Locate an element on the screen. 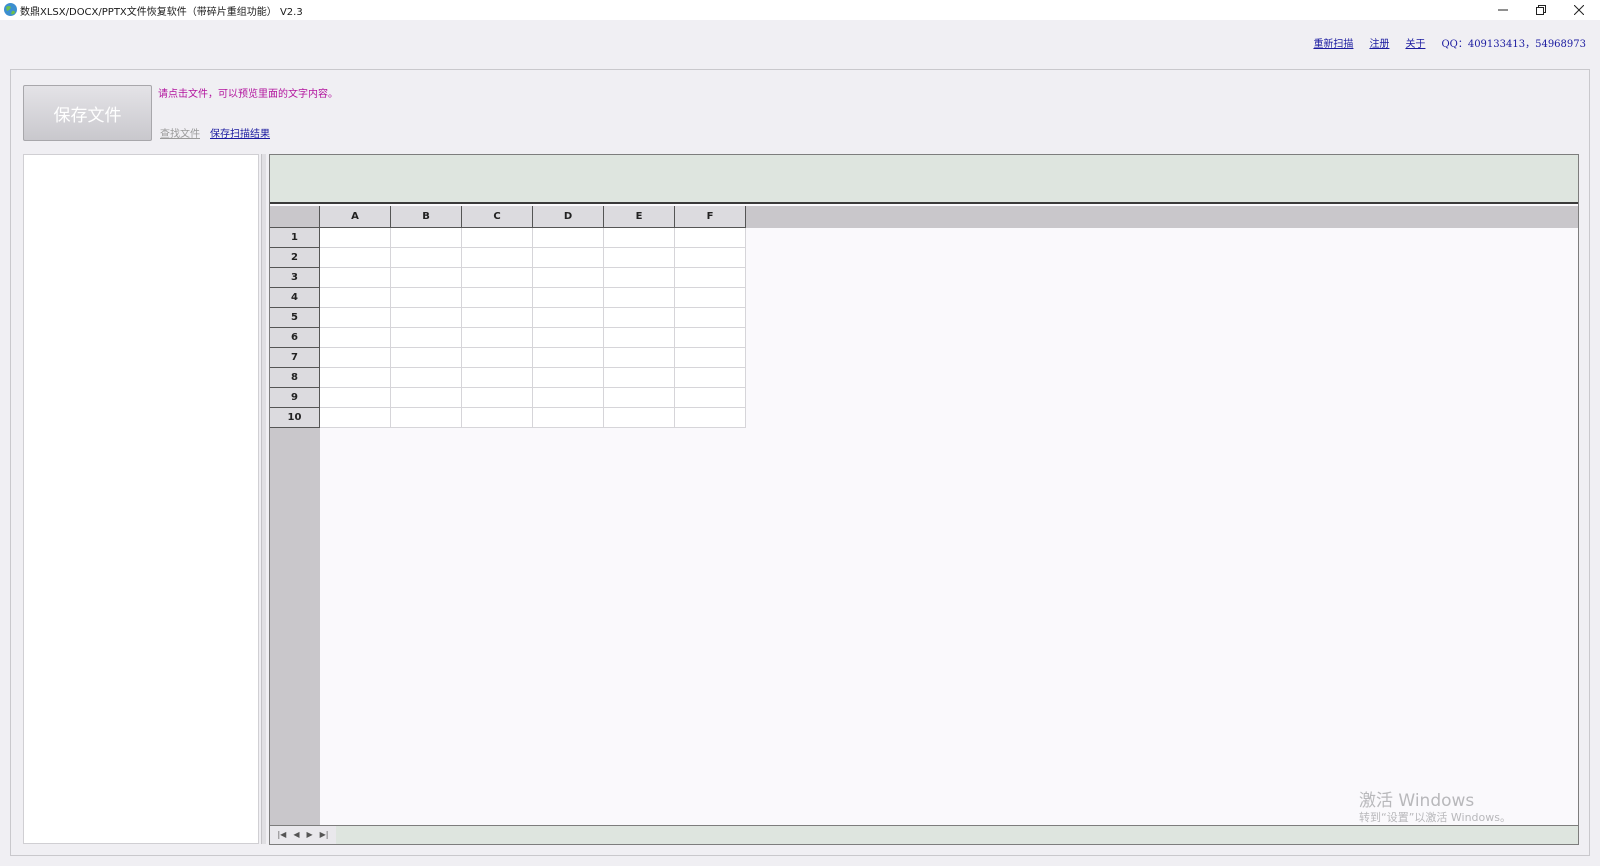  cell-e5 is located at coordinates (639, 318).